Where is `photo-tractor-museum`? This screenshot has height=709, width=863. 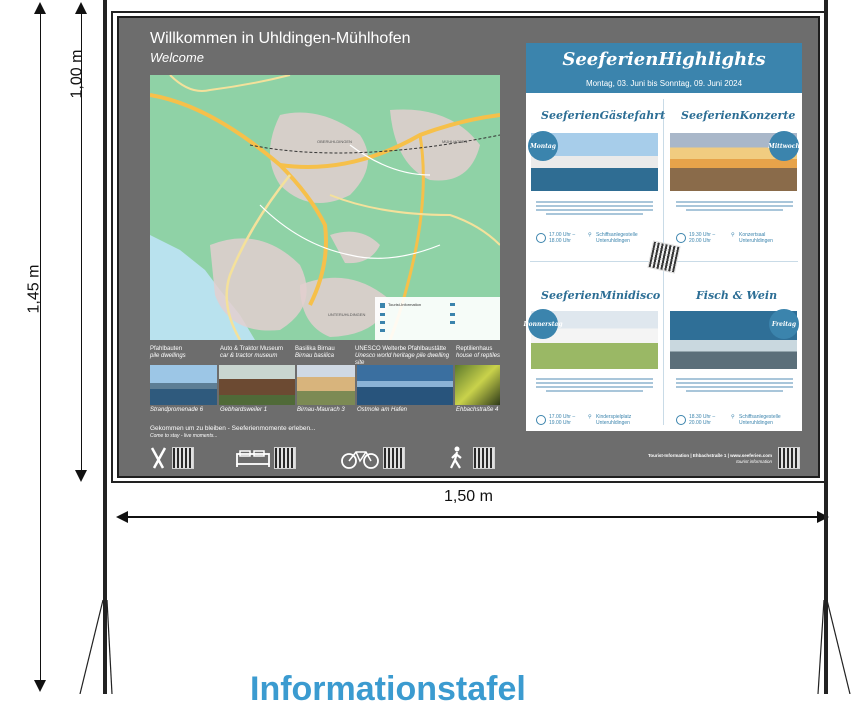
photo-tractor-museum is located at coordinates (257, 385).